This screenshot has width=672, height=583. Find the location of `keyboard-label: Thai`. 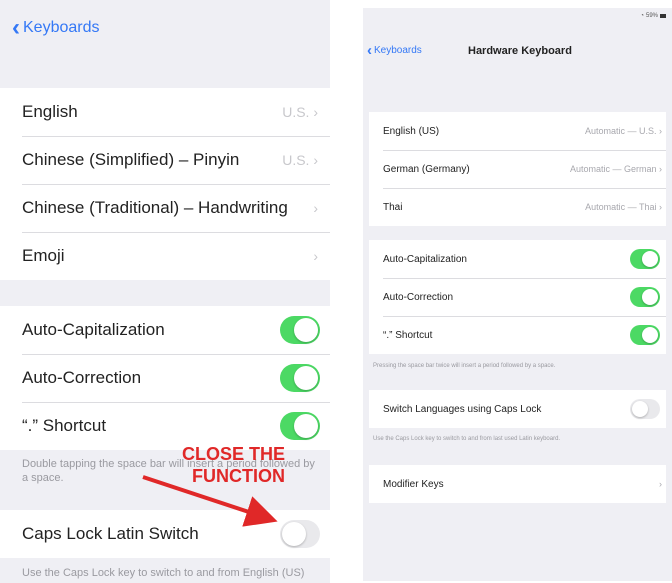

keyboard-label: Thai is located at coordinates (393, 207).